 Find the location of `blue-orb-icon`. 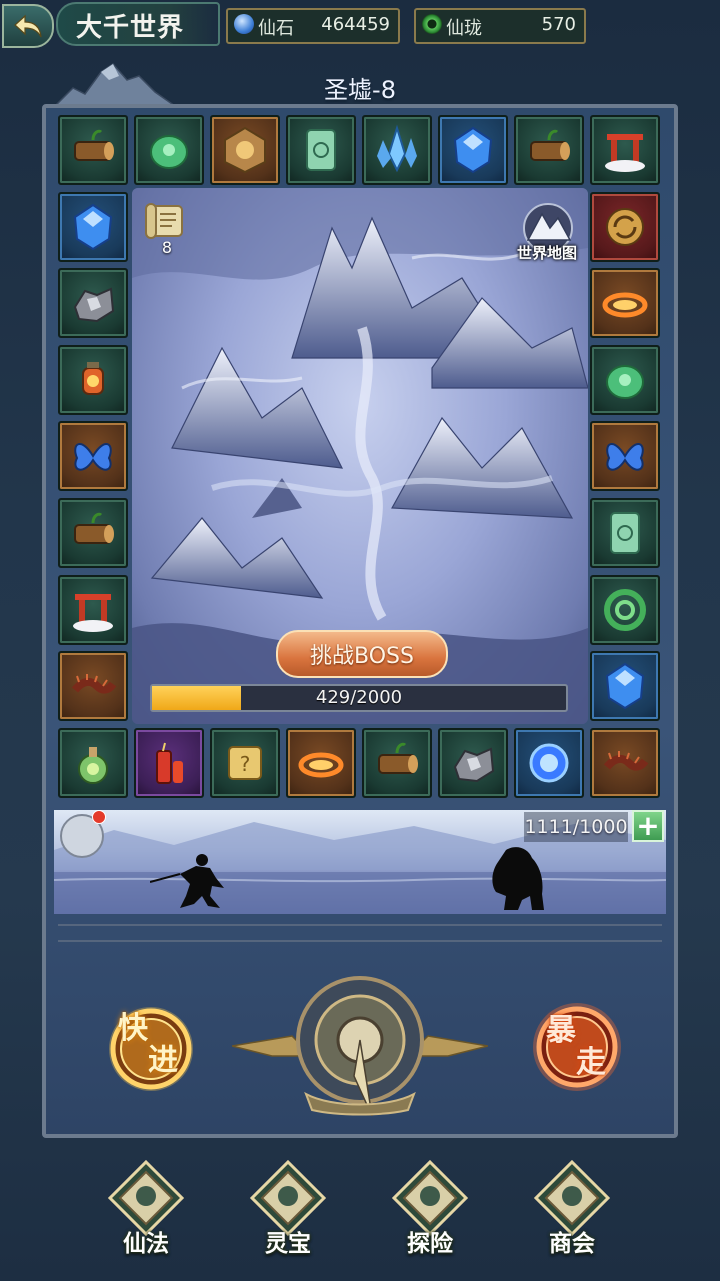

blue-orb-icon is located at coordinates (549, 763).